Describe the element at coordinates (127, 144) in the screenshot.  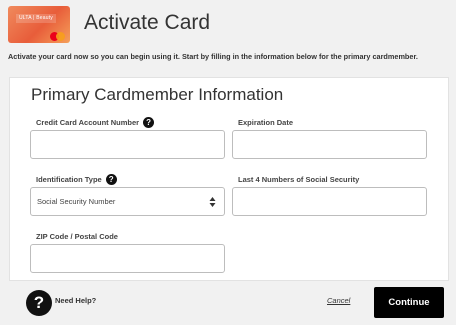
I see `account-number-input` at that location.